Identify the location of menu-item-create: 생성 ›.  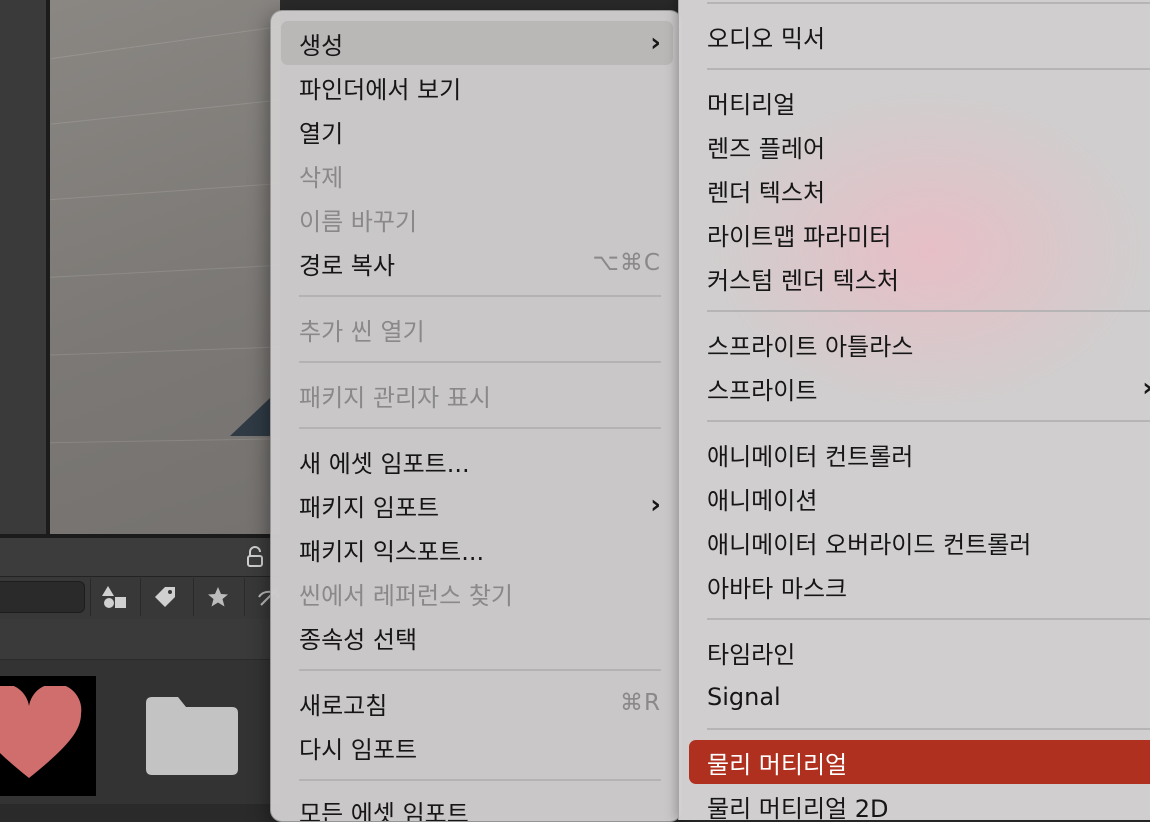
(477, 43).